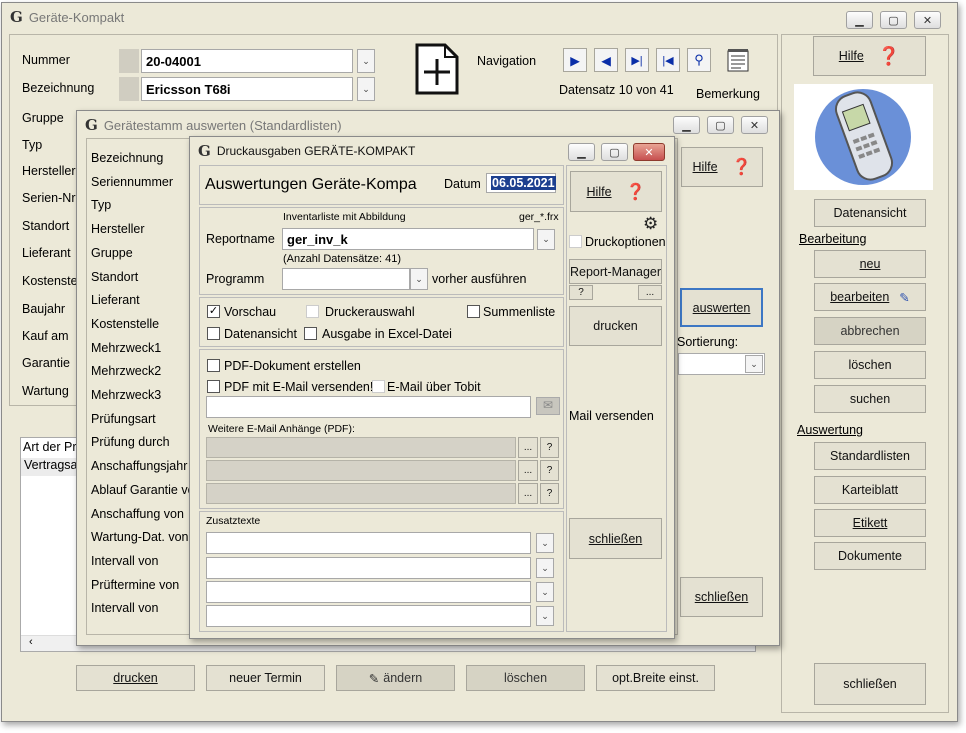  I want to click on bezeichnung-dropdown: ⌄, so click(366, 89).